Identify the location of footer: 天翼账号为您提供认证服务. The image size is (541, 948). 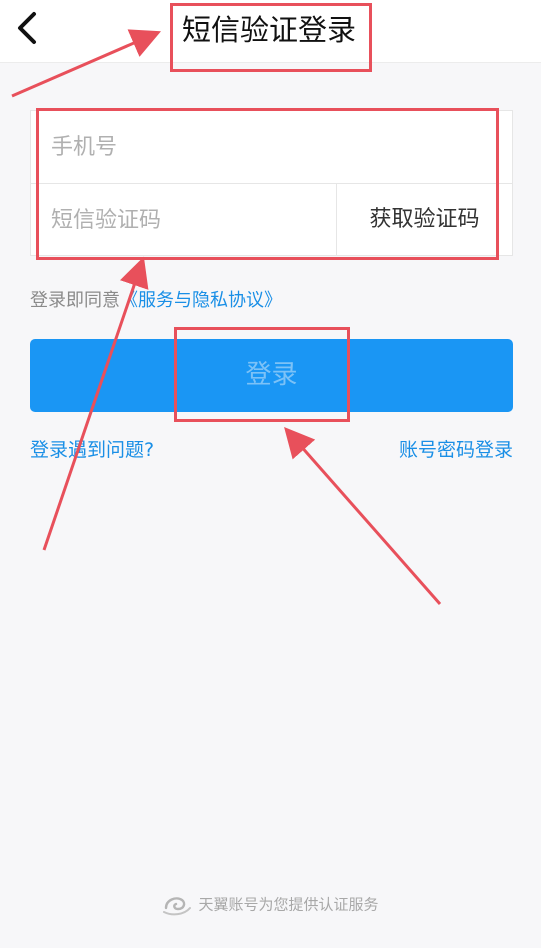
(270, 904).